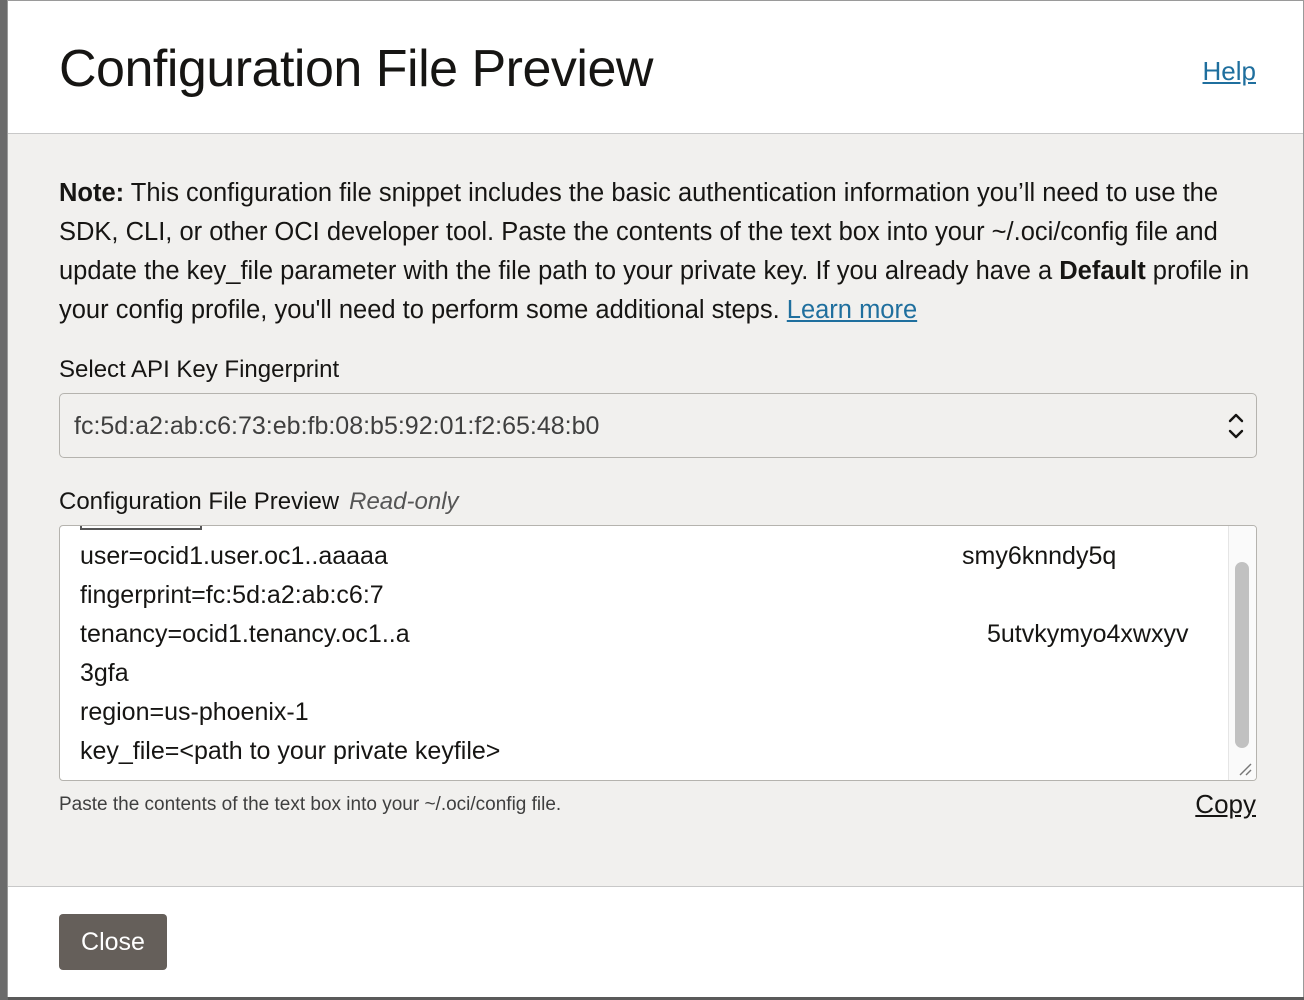 This screenshot has width=1304, height=1000. I want to click on preview-label-row: Configuration File Preview Read-only, so click(259, 502).